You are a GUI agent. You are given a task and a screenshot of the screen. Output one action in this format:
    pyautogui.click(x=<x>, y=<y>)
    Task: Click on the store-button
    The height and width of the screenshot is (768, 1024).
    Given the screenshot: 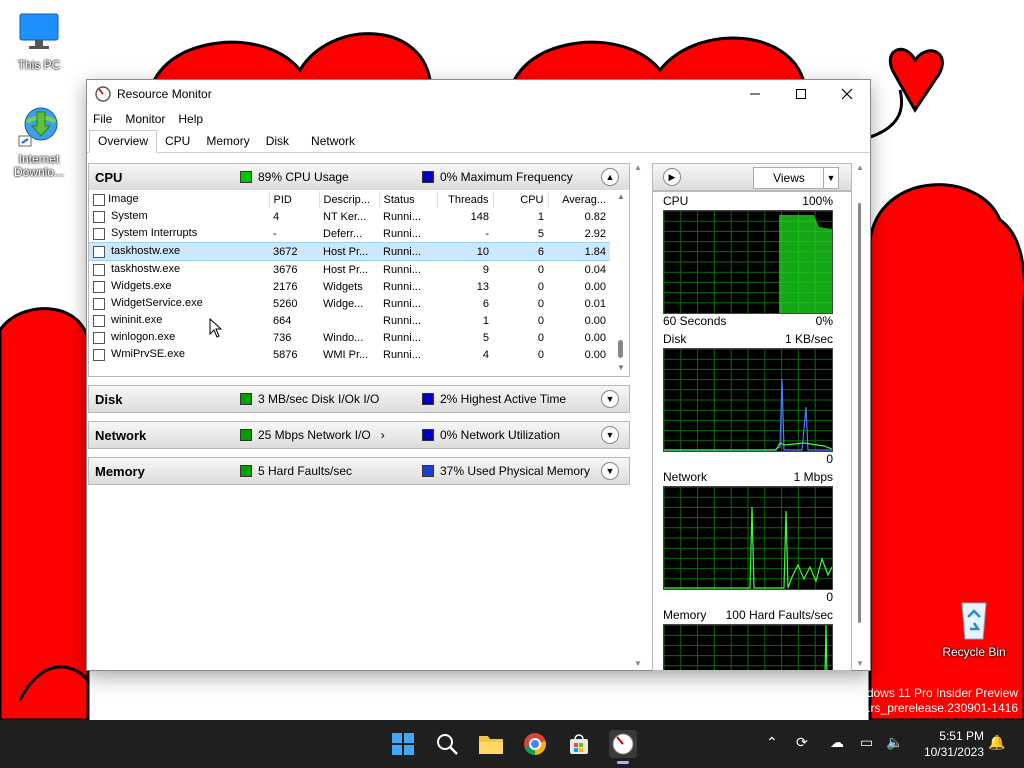 What is the action you would take?
    pyautogui.click(x=579, y=744)
    